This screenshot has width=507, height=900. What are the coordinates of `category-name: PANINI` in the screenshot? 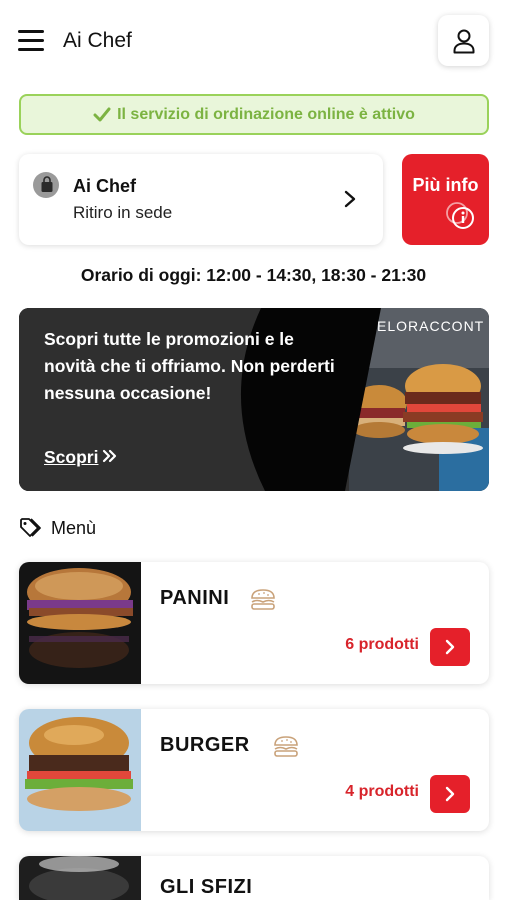 It's located at (195, 598).